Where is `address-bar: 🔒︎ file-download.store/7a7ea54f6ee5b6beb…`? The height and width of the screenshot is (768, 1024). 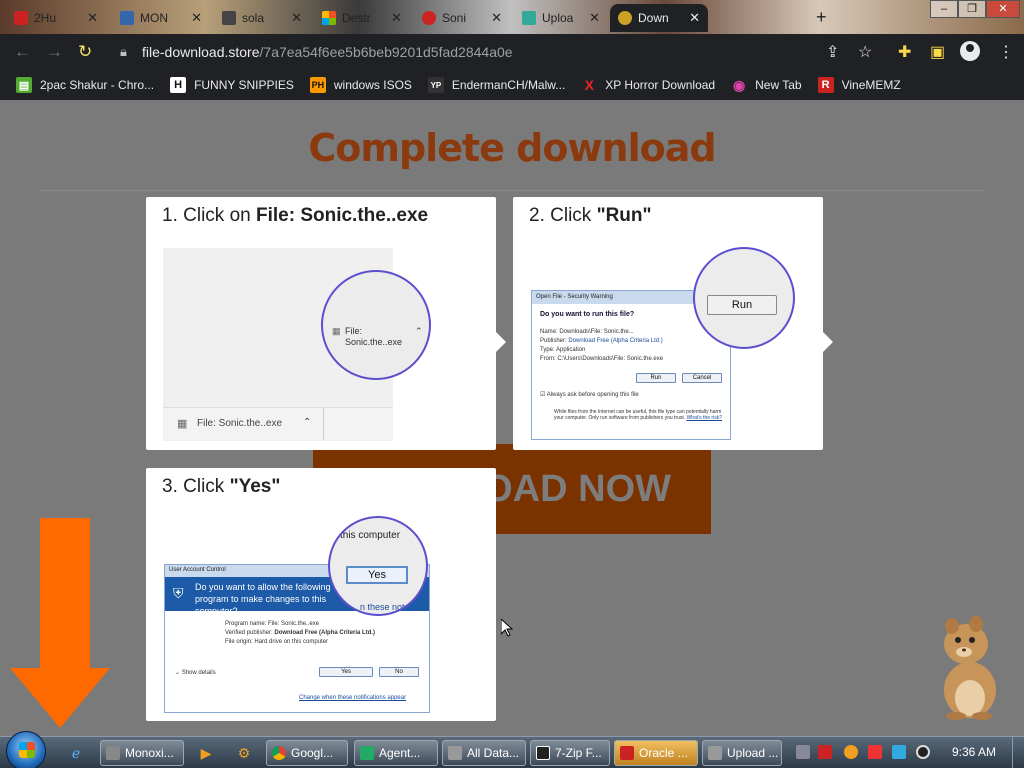 address-bar: 🔒︎ file-download.store/7a7ea54f6ee5b6beb… is located at coordinates (500, 52).